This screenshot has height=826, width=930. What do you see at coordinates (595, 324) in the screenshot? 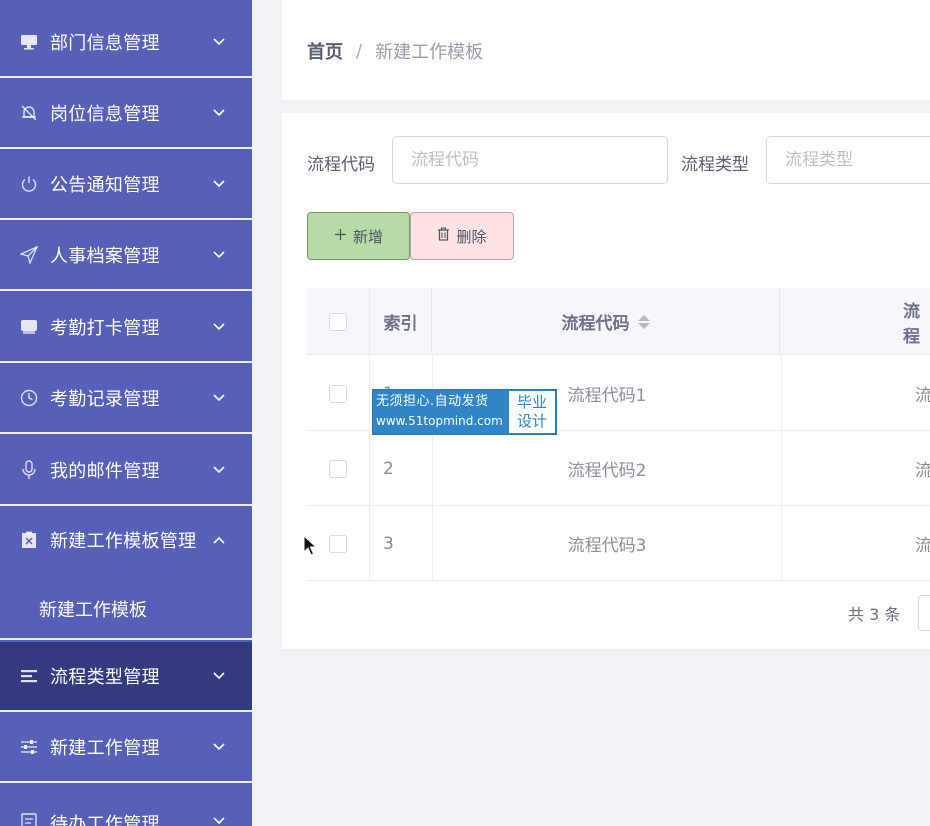
I see `header-code-label: 流程代码` at bounding box center [595, 324].